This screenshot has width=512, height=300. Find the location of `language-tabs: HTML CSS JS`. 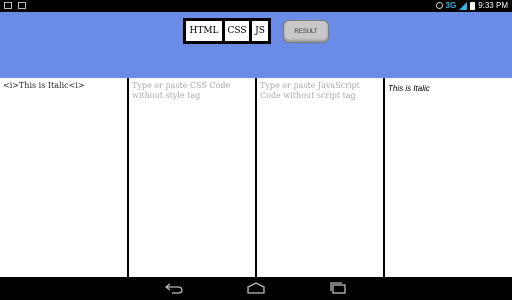

language-tabs: HTML CSS JS is located at coordinates (227, 31).